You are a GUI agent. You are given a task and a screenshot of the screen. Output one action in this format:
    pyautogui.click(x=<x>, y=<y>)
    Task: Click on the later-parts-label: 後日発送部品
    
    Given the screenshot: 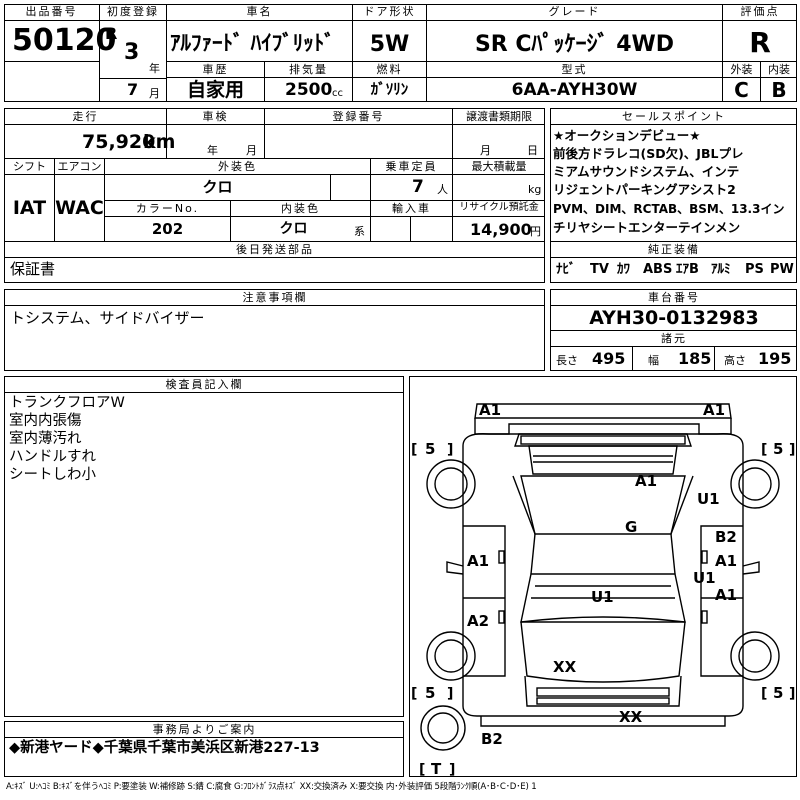 What is the action you would take?
    pyautogui.click(x=275, y=249)
    